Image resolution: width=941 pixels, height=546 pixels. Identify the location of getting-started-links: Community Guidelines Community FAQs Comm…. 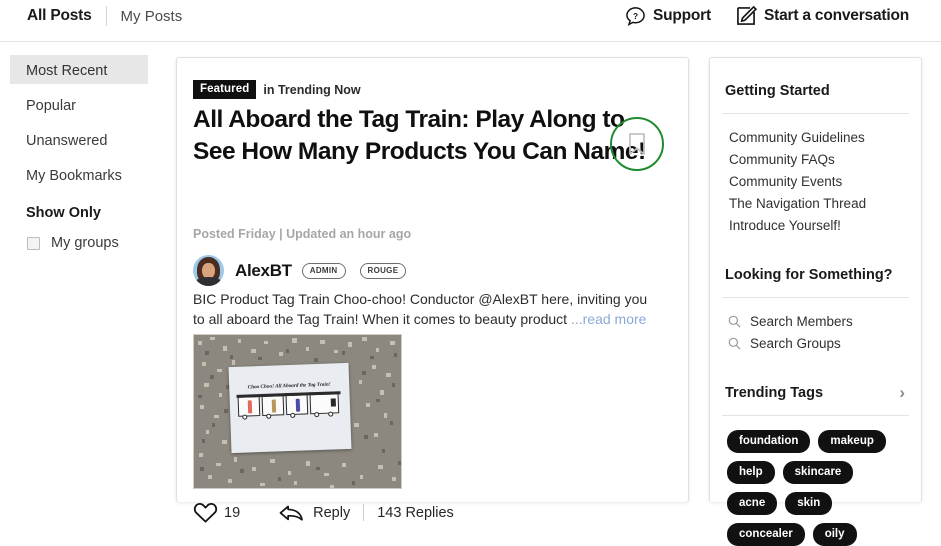
(815, 175).